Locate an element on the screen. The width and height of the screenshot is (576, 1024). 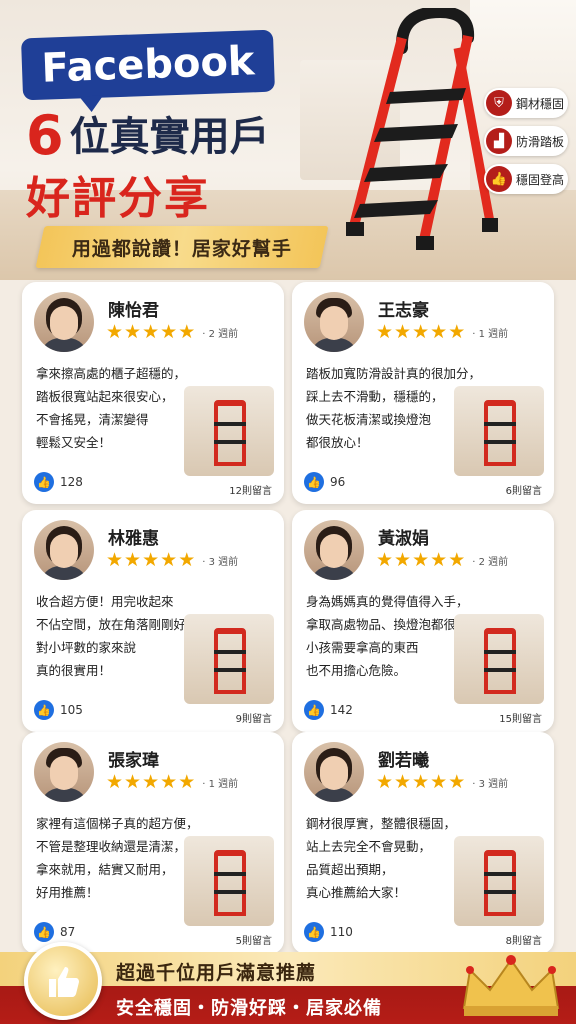
comment-count: 12則留言 is located at coordinates (250, 489).